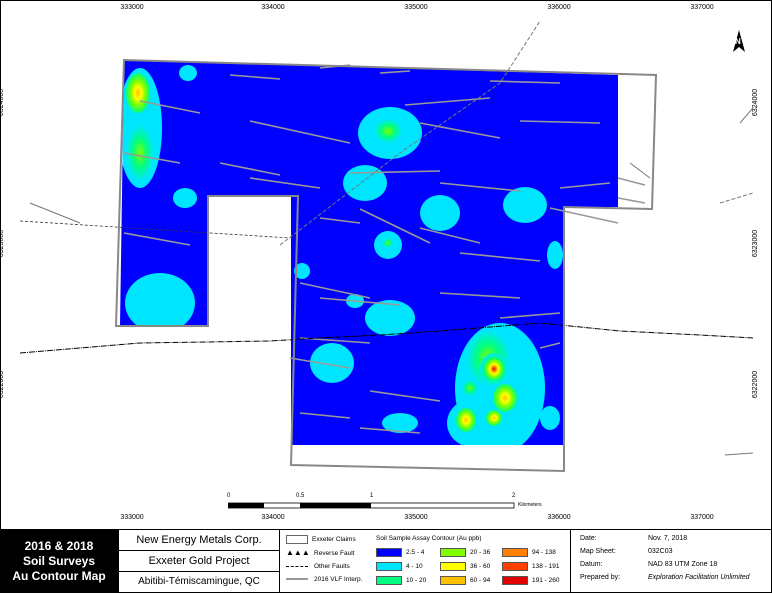 Image resolution: width=772 pixels, height=594 pixels. What do you see at coordinates (199, 581) in the screenshot?
I see `region-name: Abitibi-Témiscamingue, QC` at bounding box center [199, 581].